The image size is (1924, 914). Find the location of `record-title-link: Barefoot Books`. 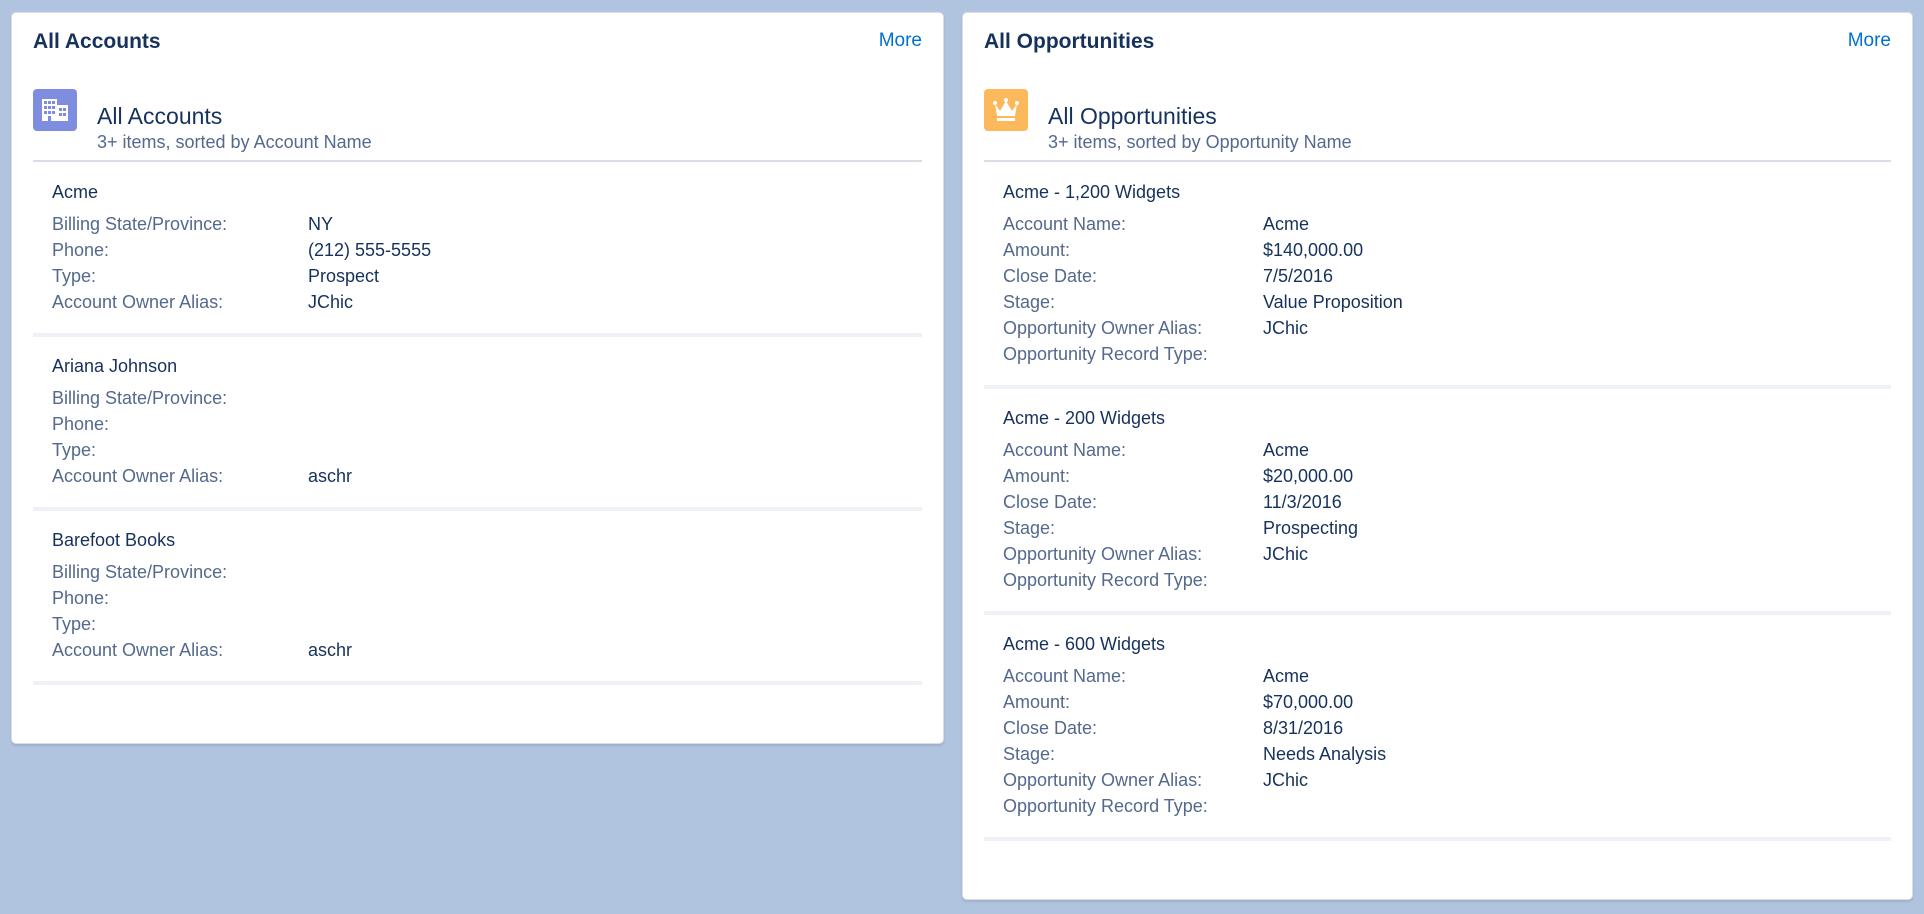

record-title-link: Barefoot Books is located at coordinates (113, 540).